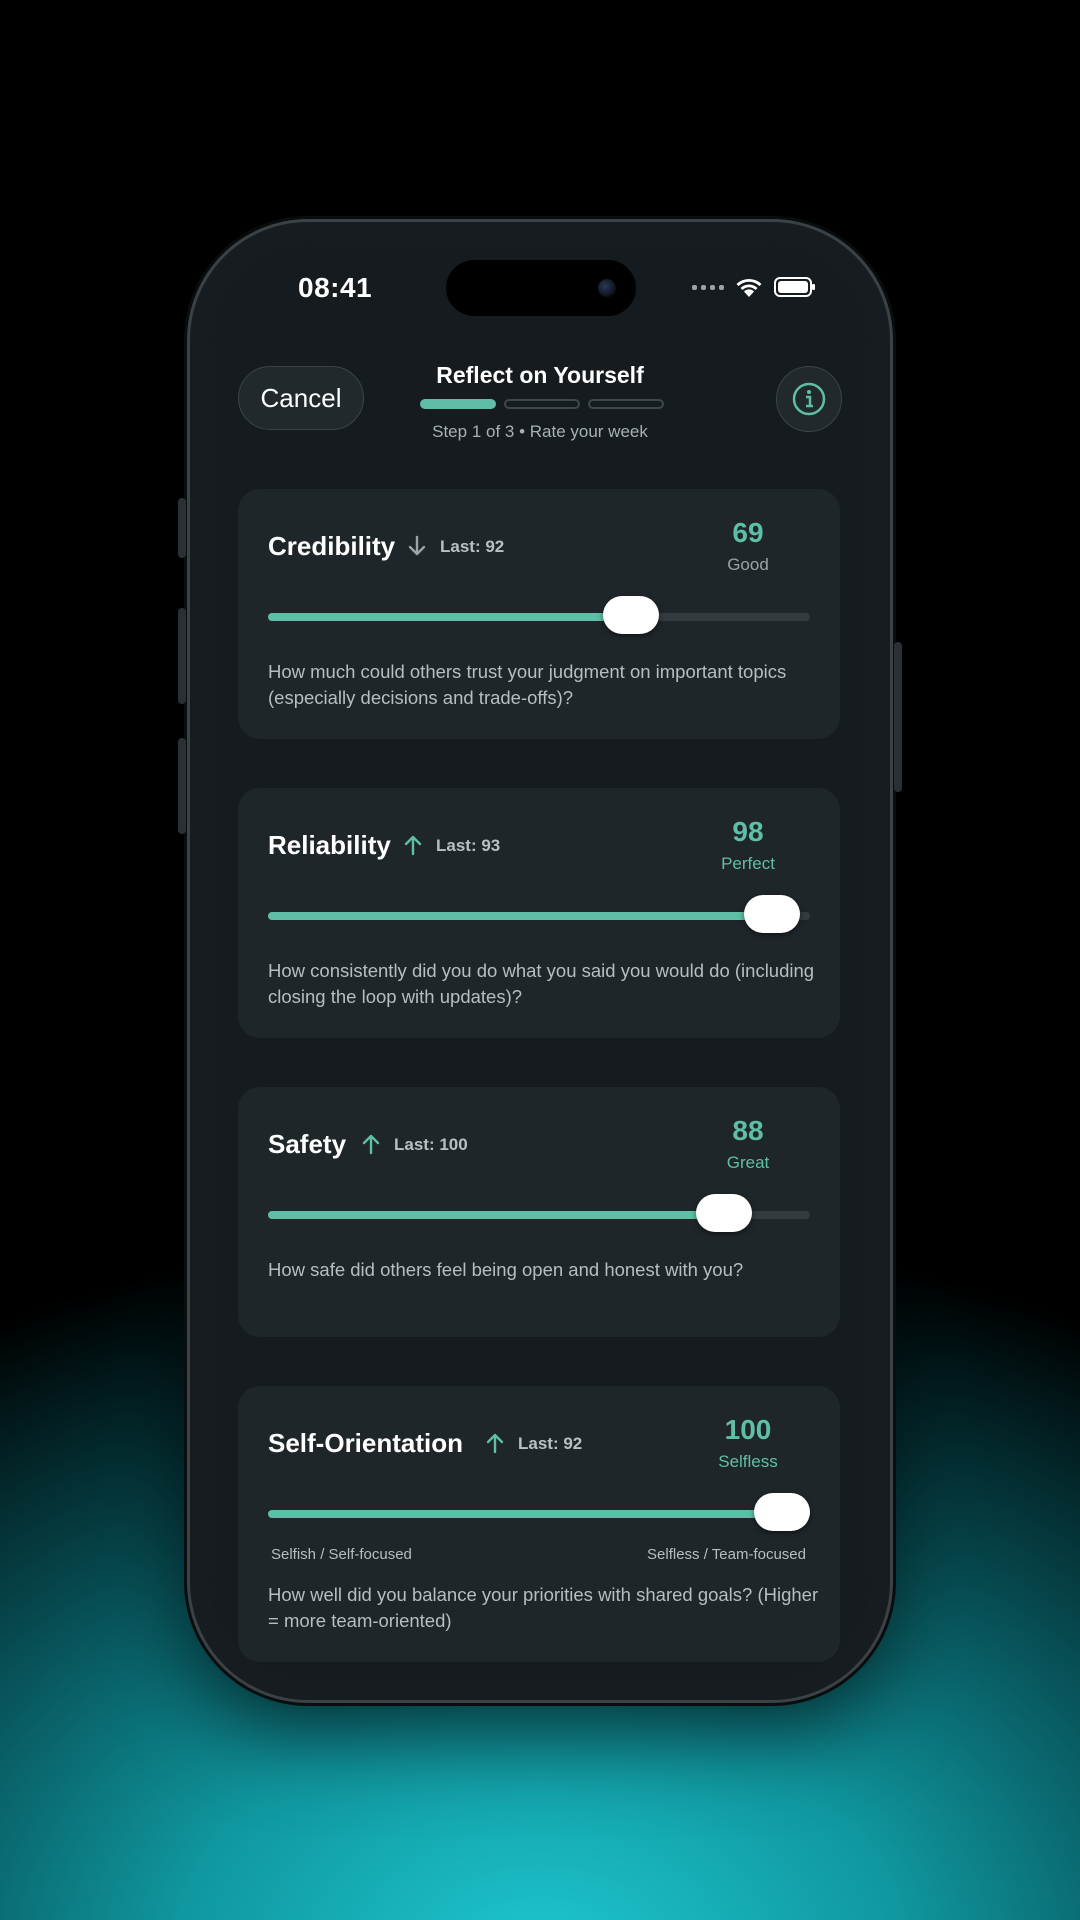  I want to click on volume-up-button, so click(182, 656).